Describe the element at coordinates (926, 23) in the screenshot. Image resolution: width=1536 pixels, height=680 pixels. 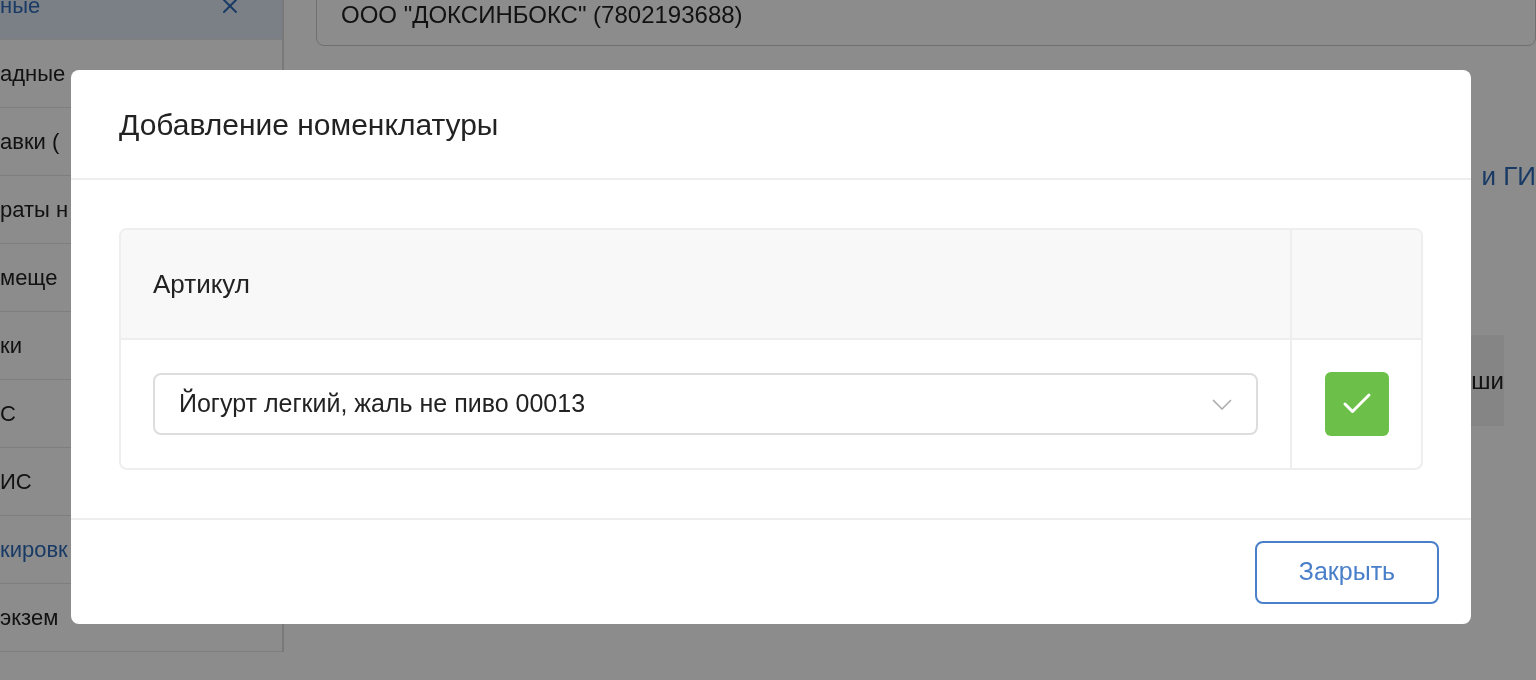
I see `organization-field: ООО "ДОКСИНБОКС" (7802193688)` at that location.